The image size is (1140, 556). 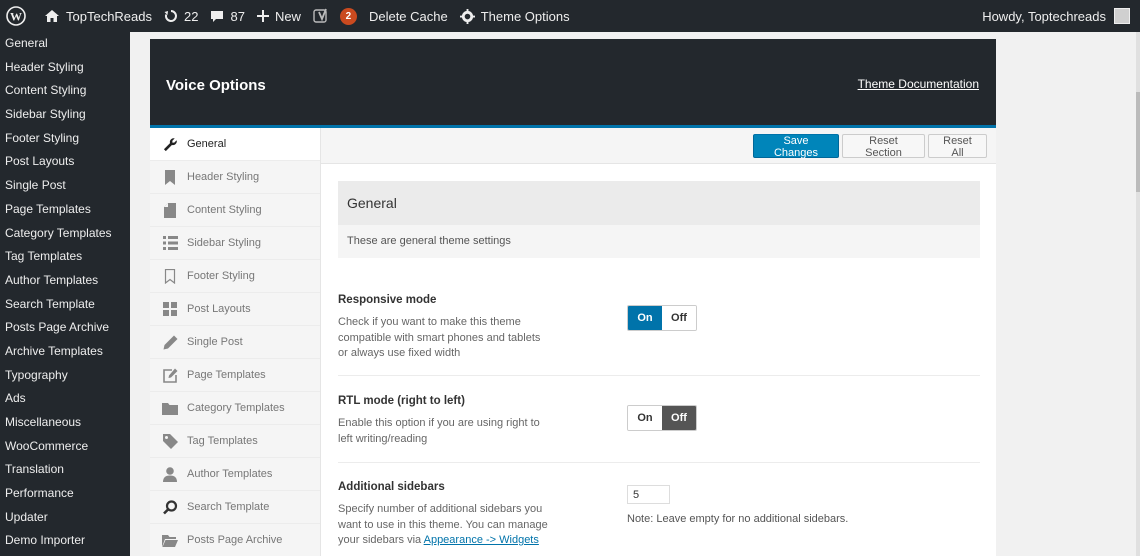 I want to click on tab-post-layouts: Post Layouts, so click(x=235, y=309).